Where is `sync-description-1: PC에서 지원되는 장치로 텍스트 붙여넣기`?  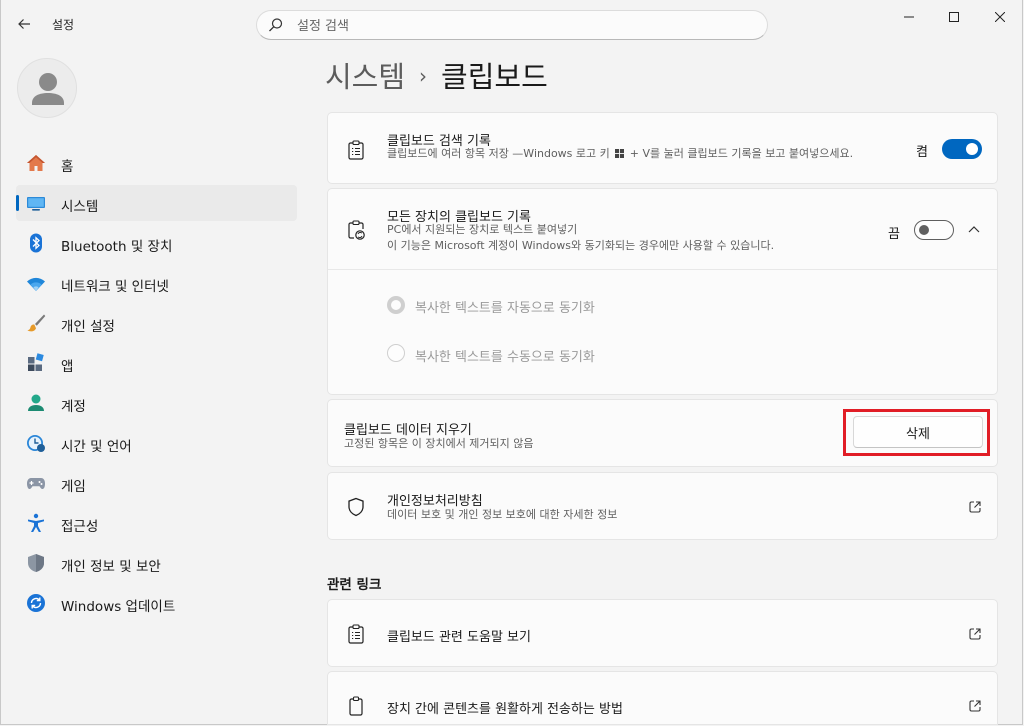
sync-description-1: PC에서 지원되는 장치로 텍스트 붙여넣기 is located at coordinates (482, 229).